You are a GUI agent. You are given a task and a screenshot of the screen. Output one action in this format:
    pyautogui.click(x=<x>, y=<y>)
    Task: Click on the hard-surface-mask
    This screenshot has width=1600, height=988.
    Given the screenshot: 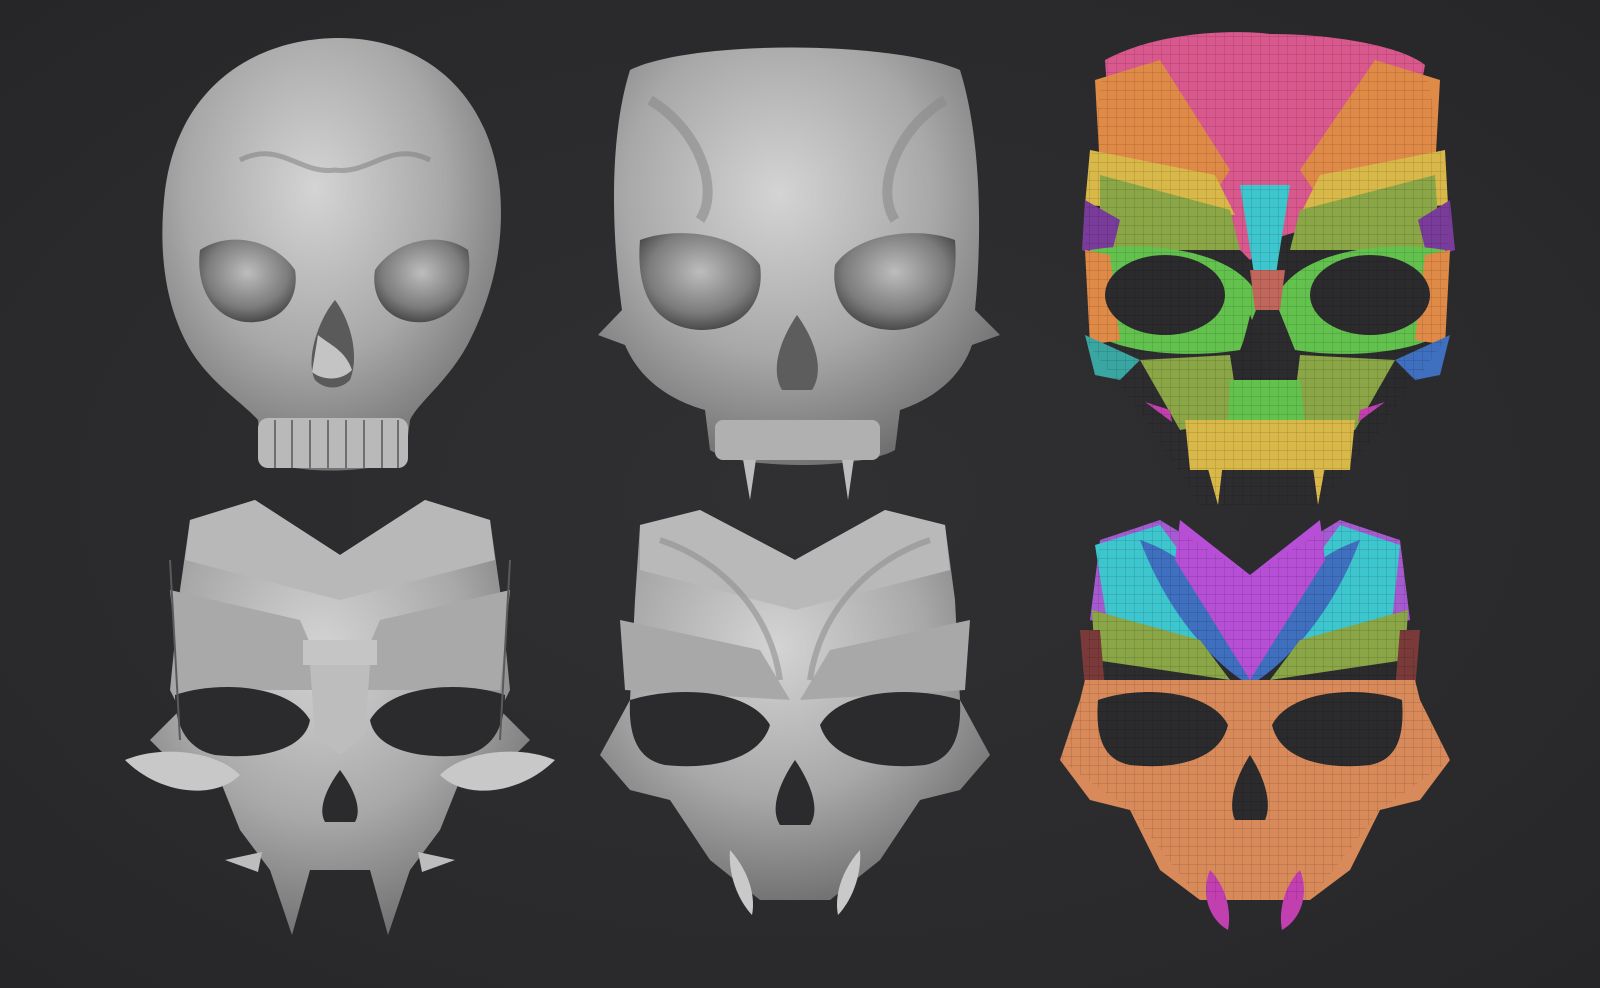 What is the action you would take?
    pyautogui.click(x=340, y=717)
    